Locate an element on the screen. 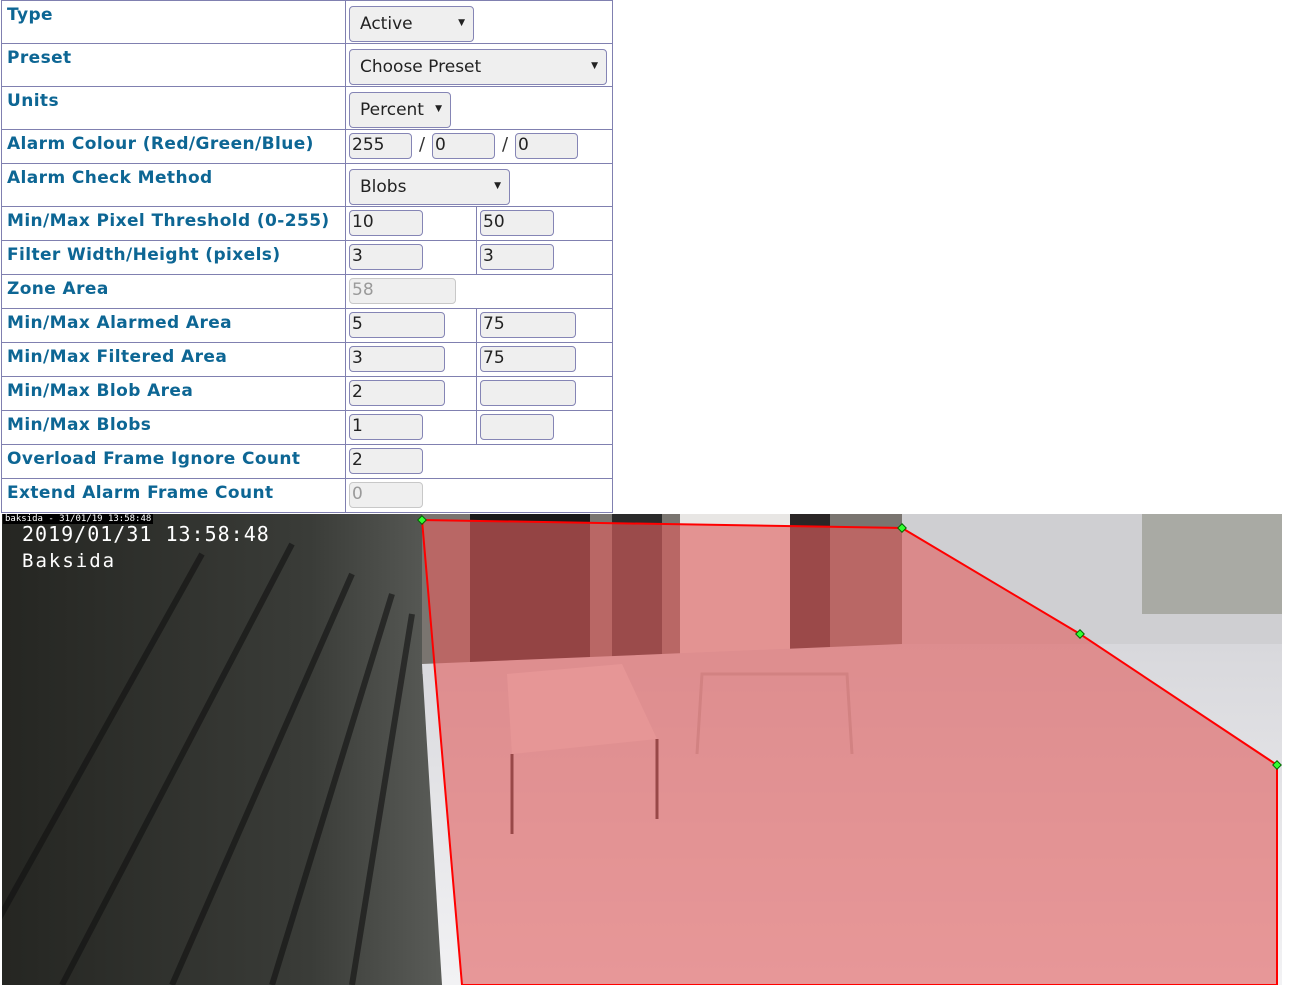  filtered-area-max-input: 75 is located at coordinates (528, 359).